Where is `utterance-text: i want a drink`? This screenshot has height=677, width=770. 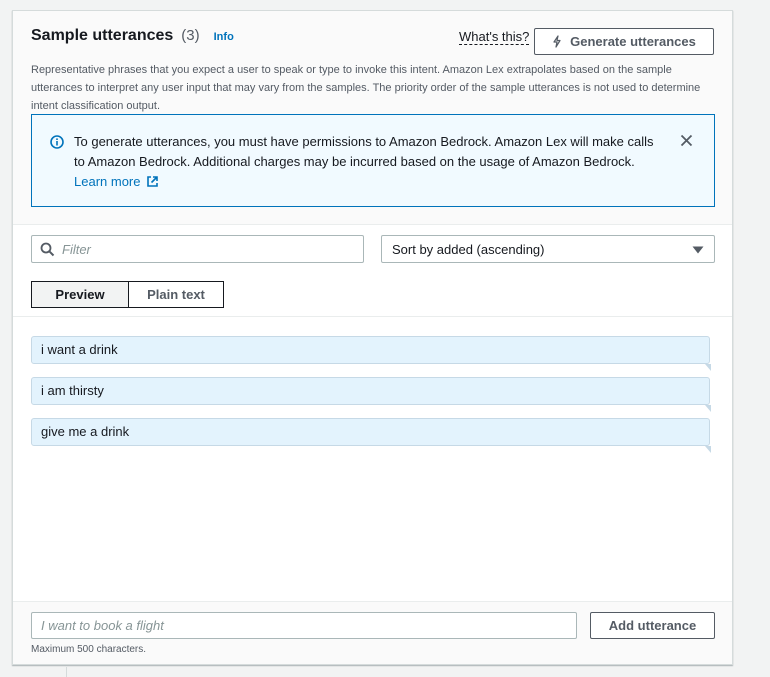
utterance-text: i want a drink is located at coordinates (79, 349).